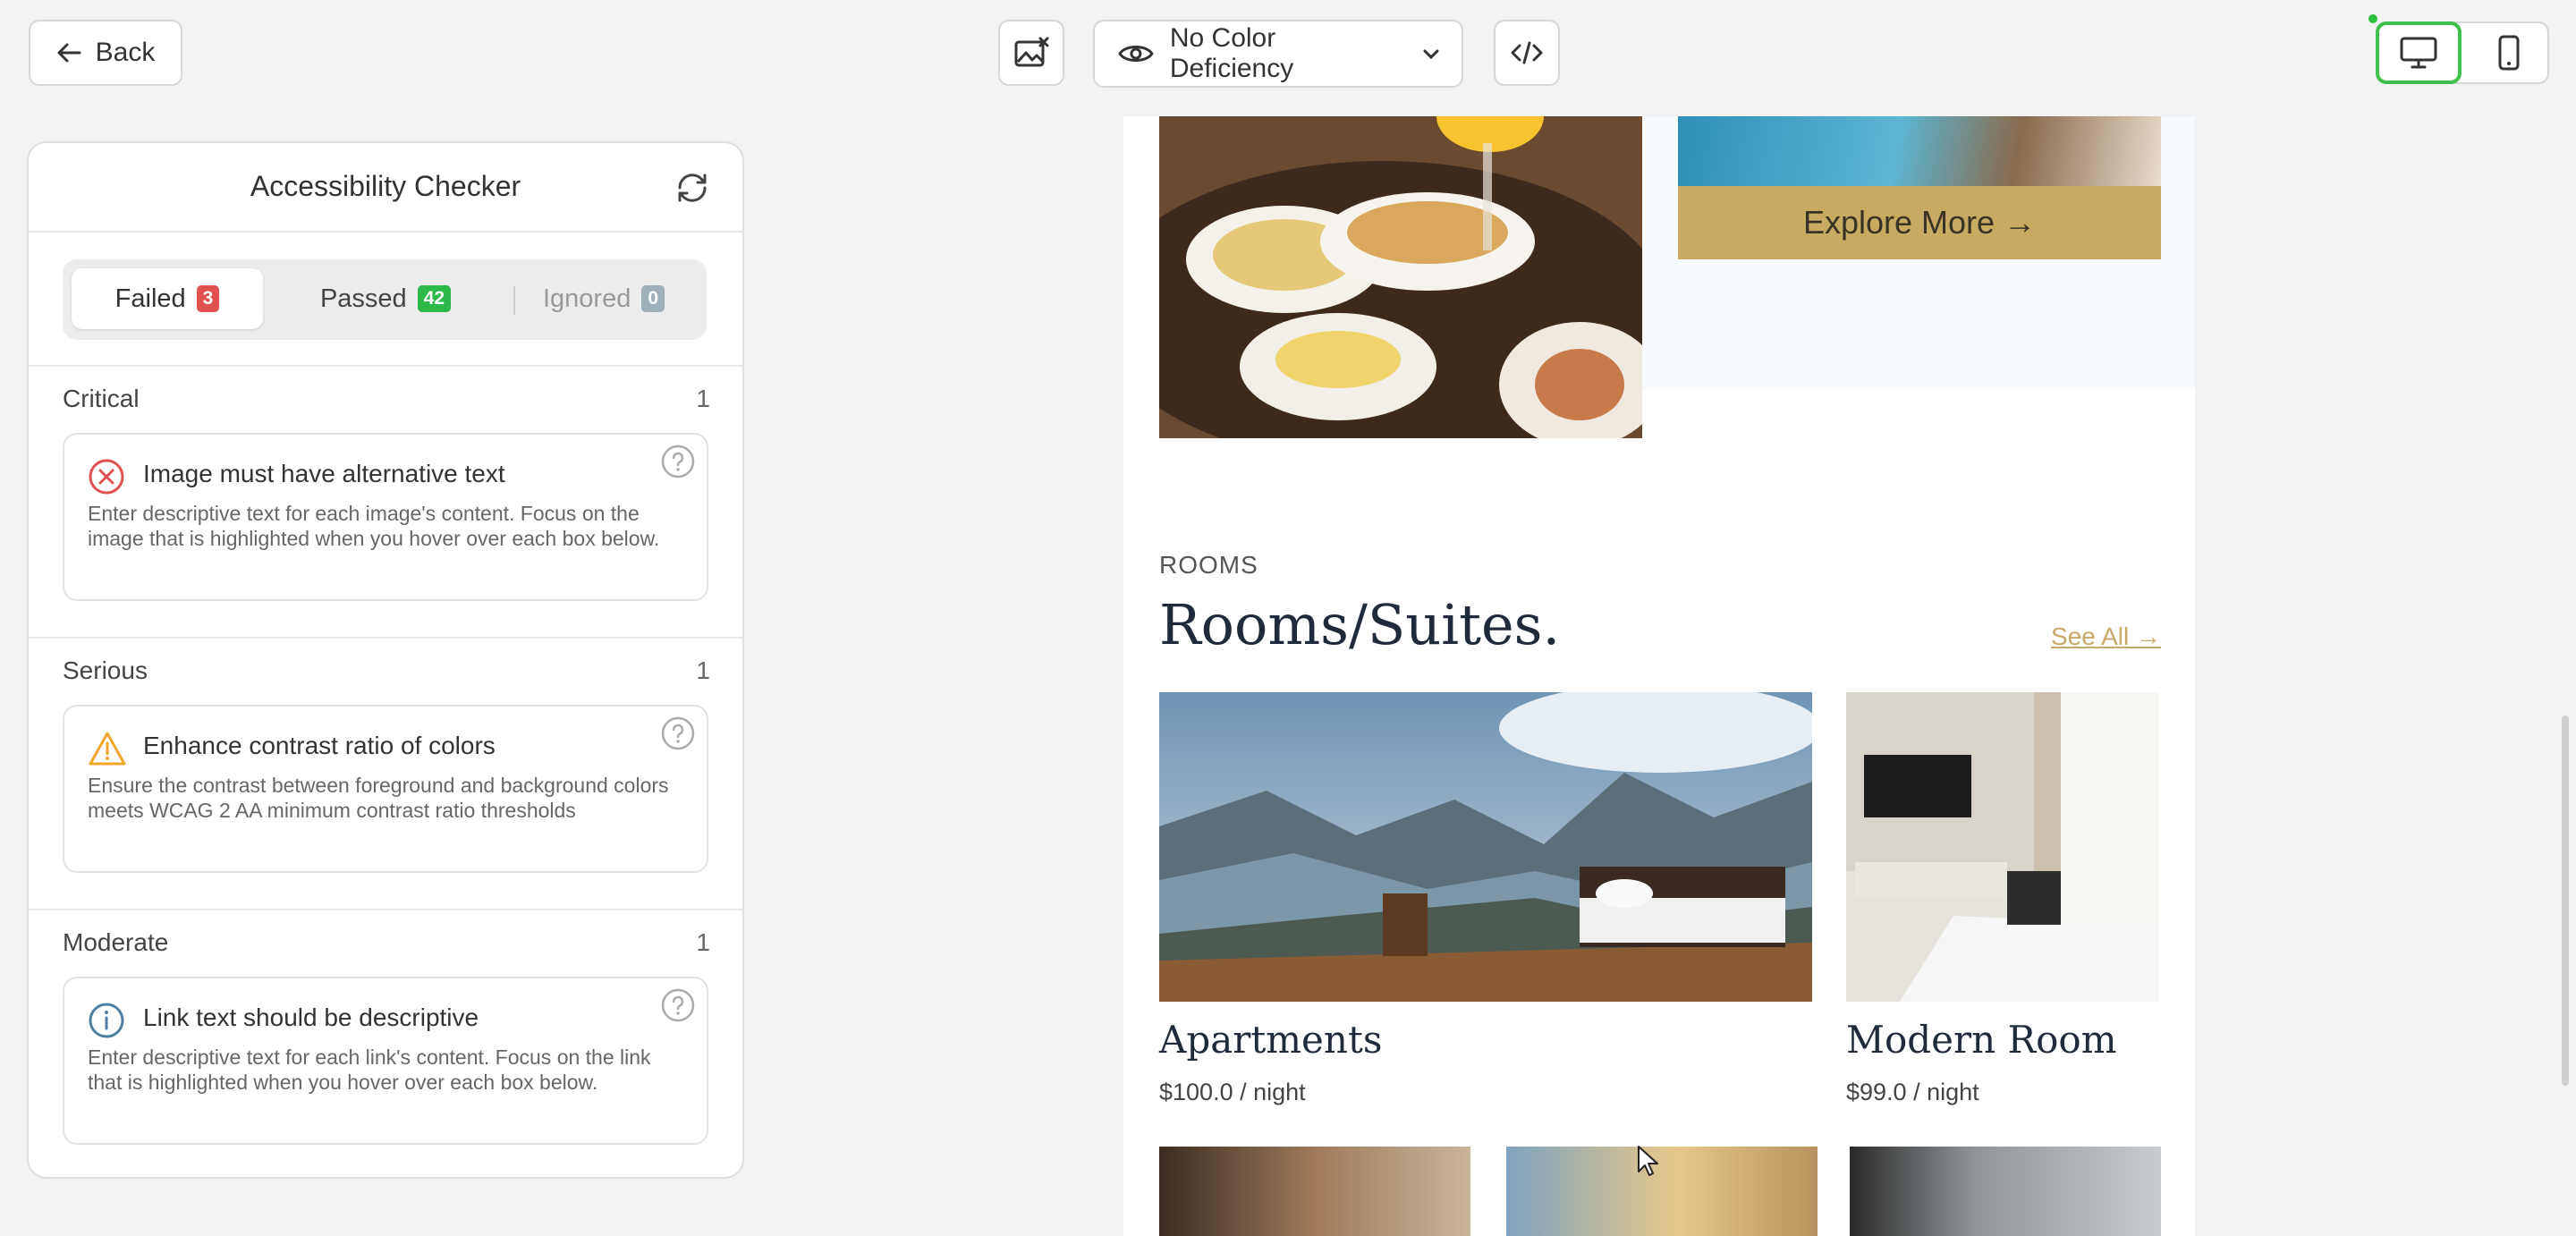 Image resolution: width=2576 pixels, height=1236 pixels. I want to click on tab-label: Passed, so click(363, 299).